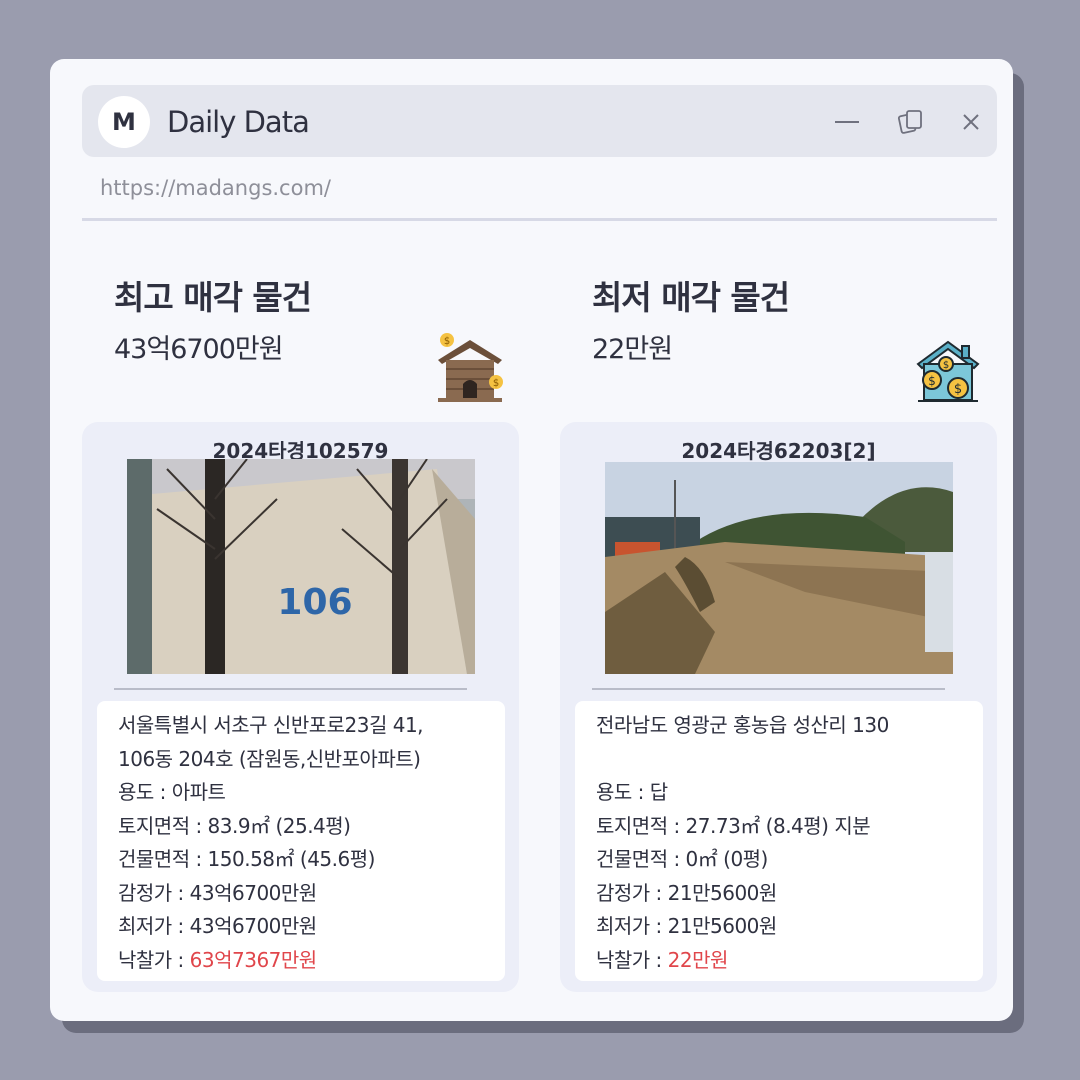 Image resolution: width=1080 pixels, height=1080 pixels. What do you see at coordinates (199, 349) in the screenshot?
I see `highest-amount: 43억6700만원` at bounding box center [199, 349].